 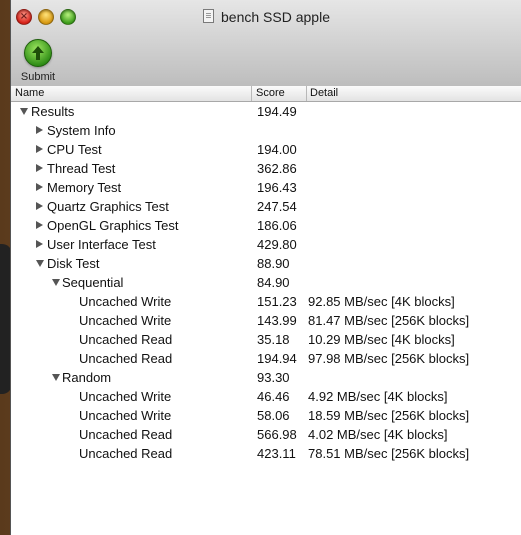 What do you see at coordinates (277, 168) in the screenshot?
I see `row-score: 362.86` at bounding box center [277, 168].